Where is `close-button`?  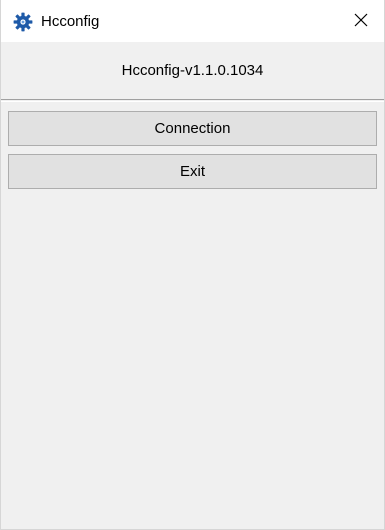
close-button is located at coordinates (361, 21).